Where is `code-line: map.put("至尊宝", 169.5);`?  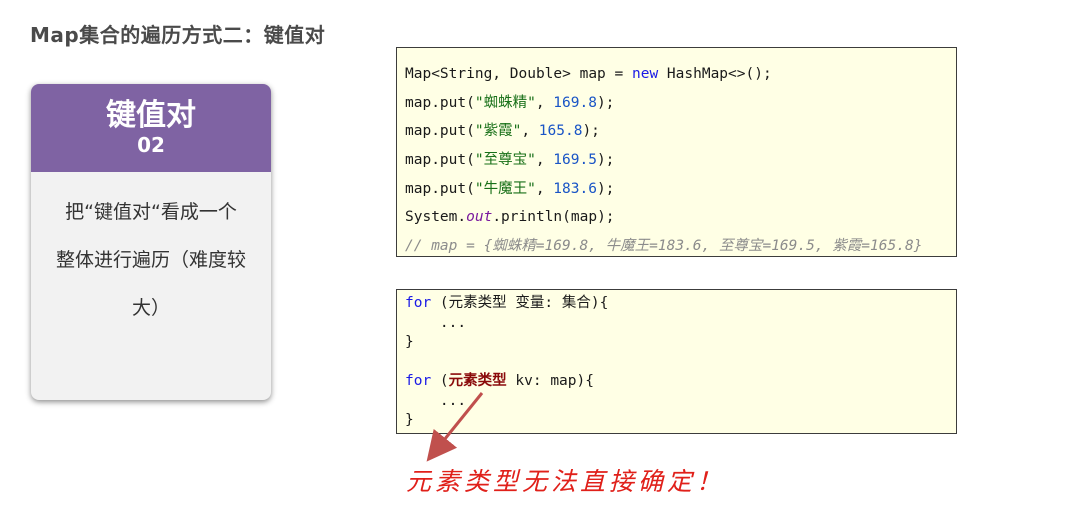
code-line: map.put("至尊宝", 169.5); is located at coordinates (680, 160).